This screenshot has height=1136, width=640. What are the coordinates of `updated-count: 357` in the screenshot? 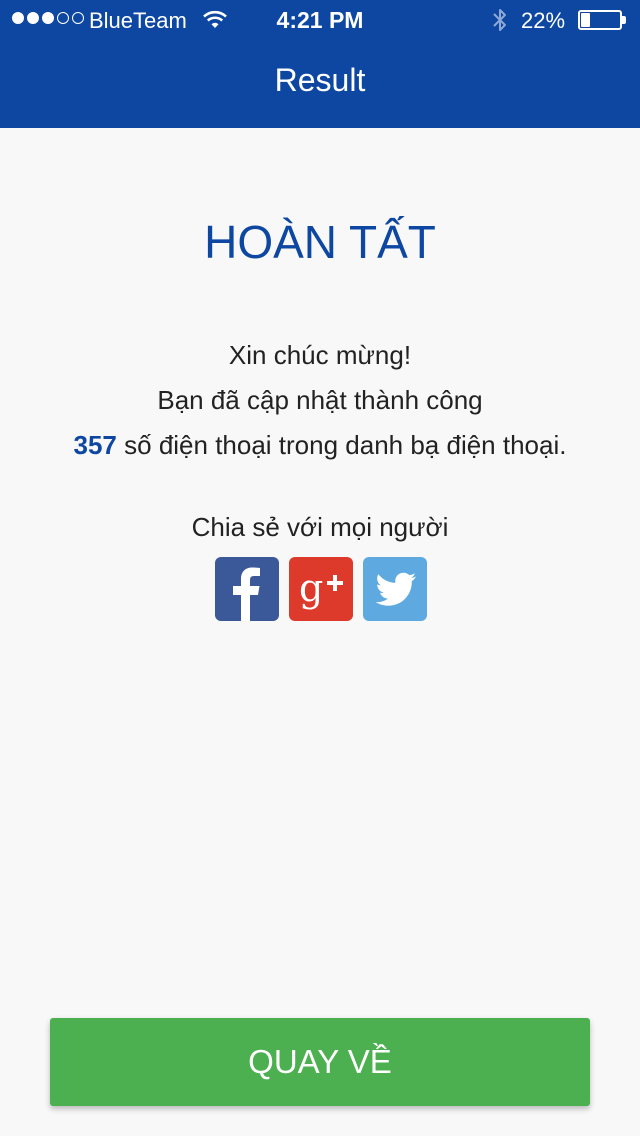 It's located at (95, 445).